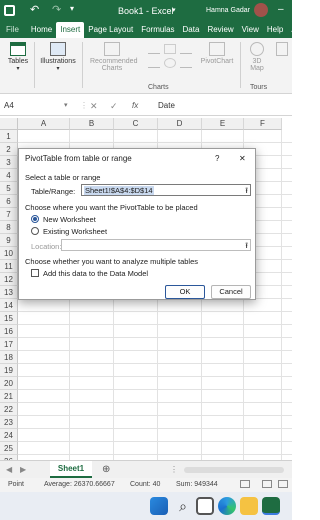  What do you see at coordinates (33, 107) in the screenshot?
I see `name-box: A4` at bounding box center [33, 107].